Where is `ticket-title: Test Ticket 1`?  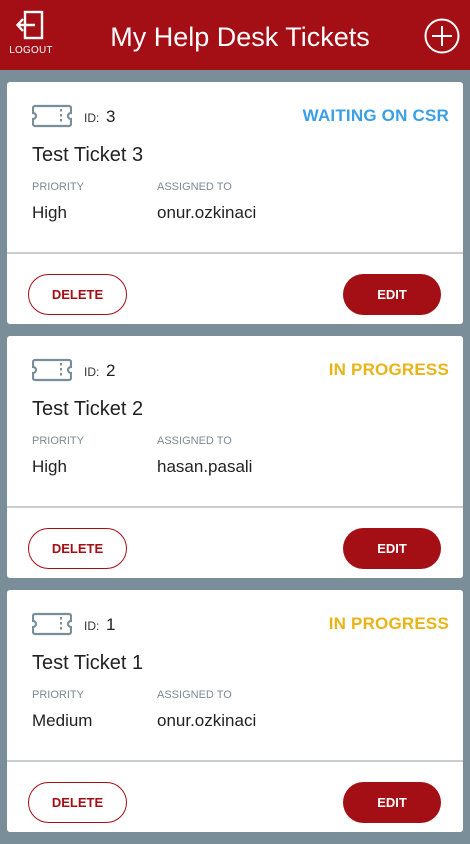
ticket-title: Test Ticket 1 is located at coordinates (88, 663).